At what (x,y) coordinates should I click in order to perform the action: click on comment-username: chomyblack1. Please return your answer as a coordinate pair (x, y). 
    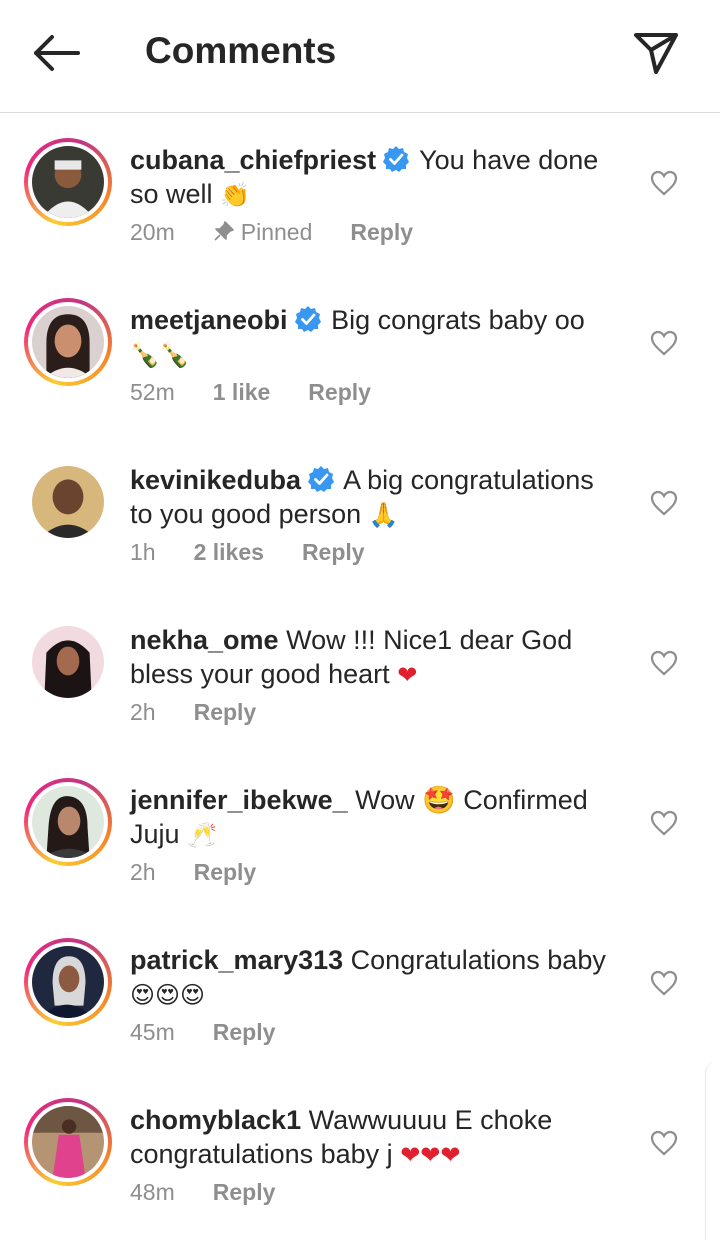
    Looking at the image, I should click on (215, 1120).